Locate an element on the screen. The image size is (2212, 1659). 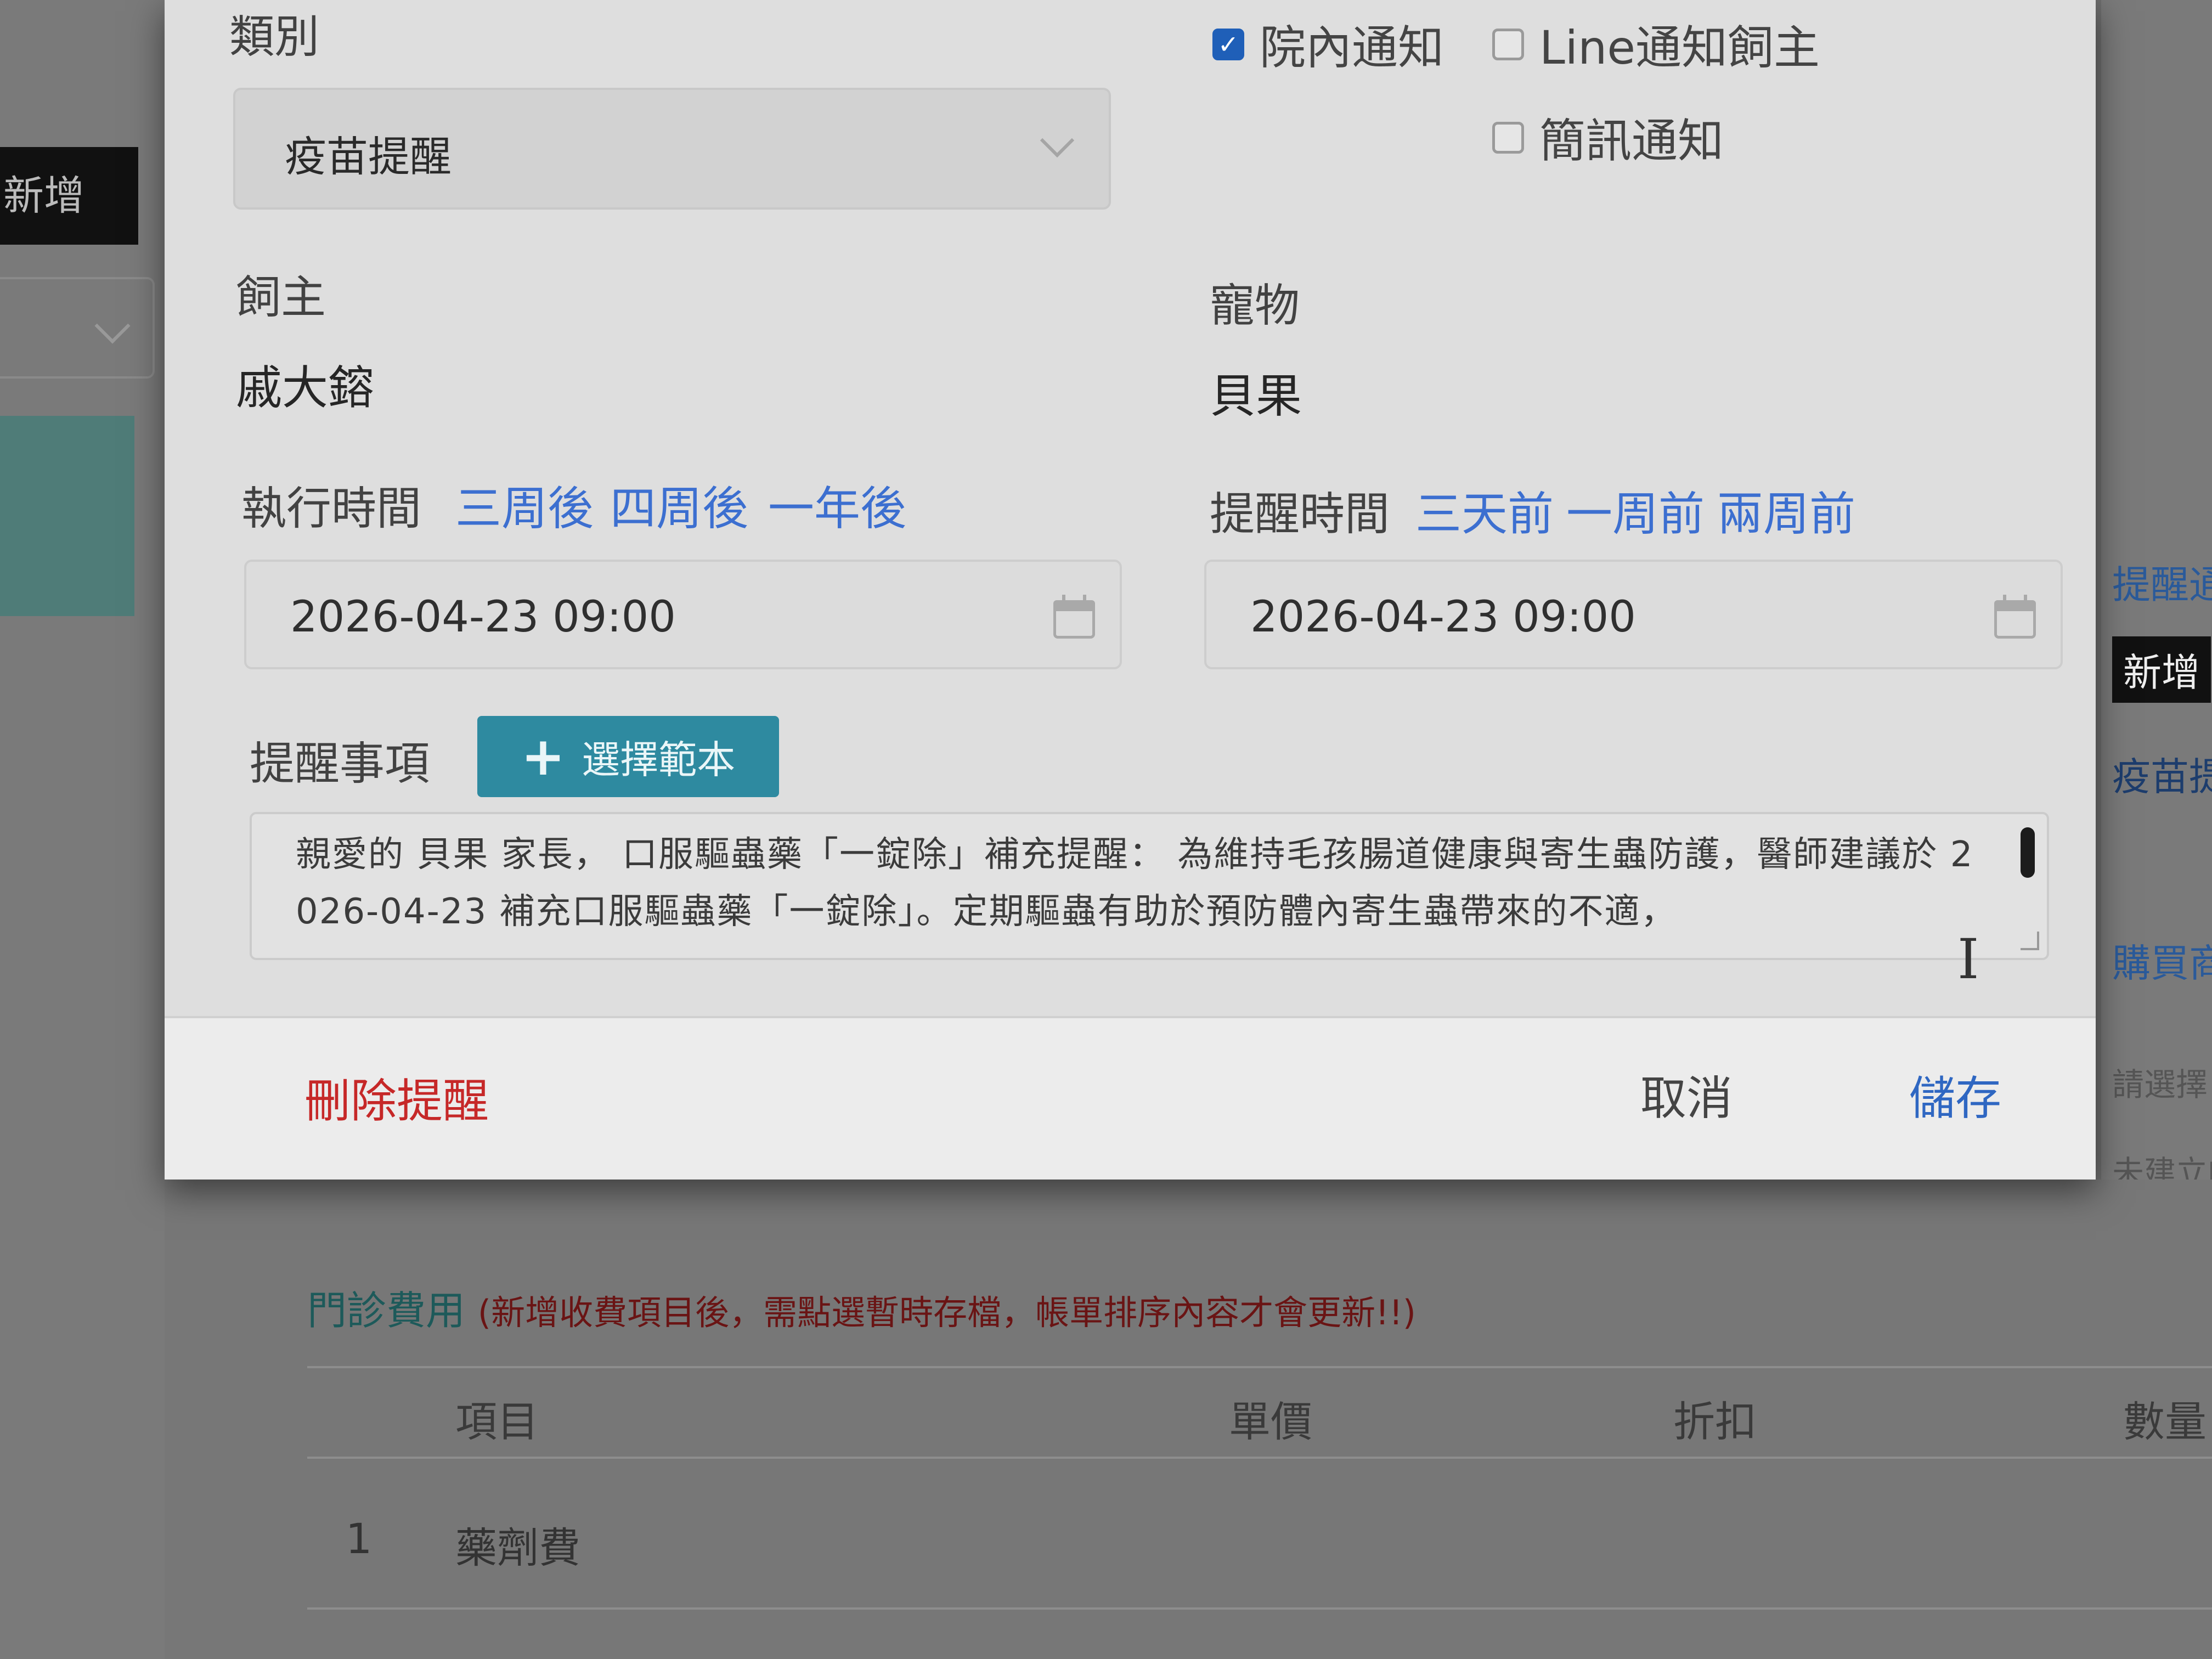
select-template-label: 選擇範本 is located at coordinates (659, 759).